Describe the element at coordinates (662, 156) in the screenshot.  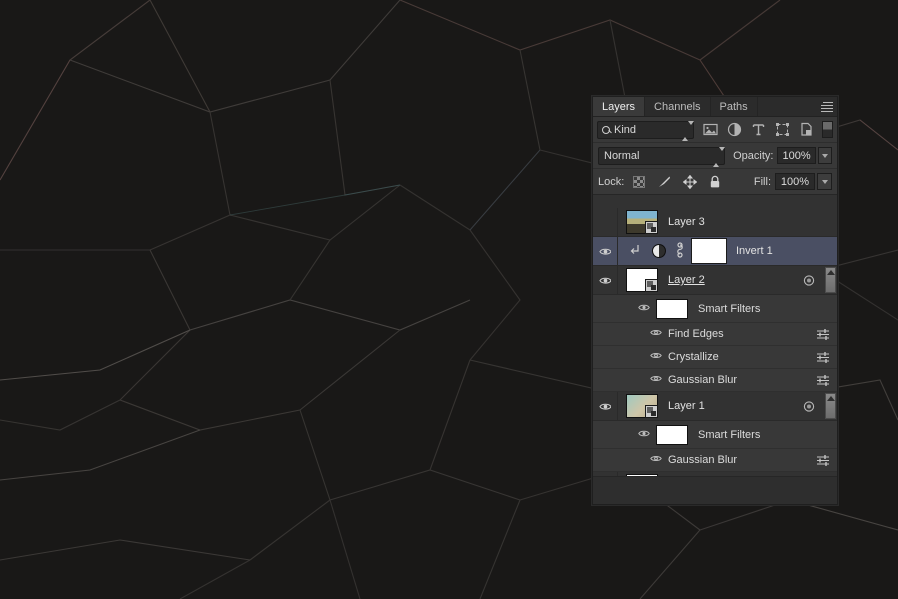
I see `blend-mode-select: Normal` at that location.